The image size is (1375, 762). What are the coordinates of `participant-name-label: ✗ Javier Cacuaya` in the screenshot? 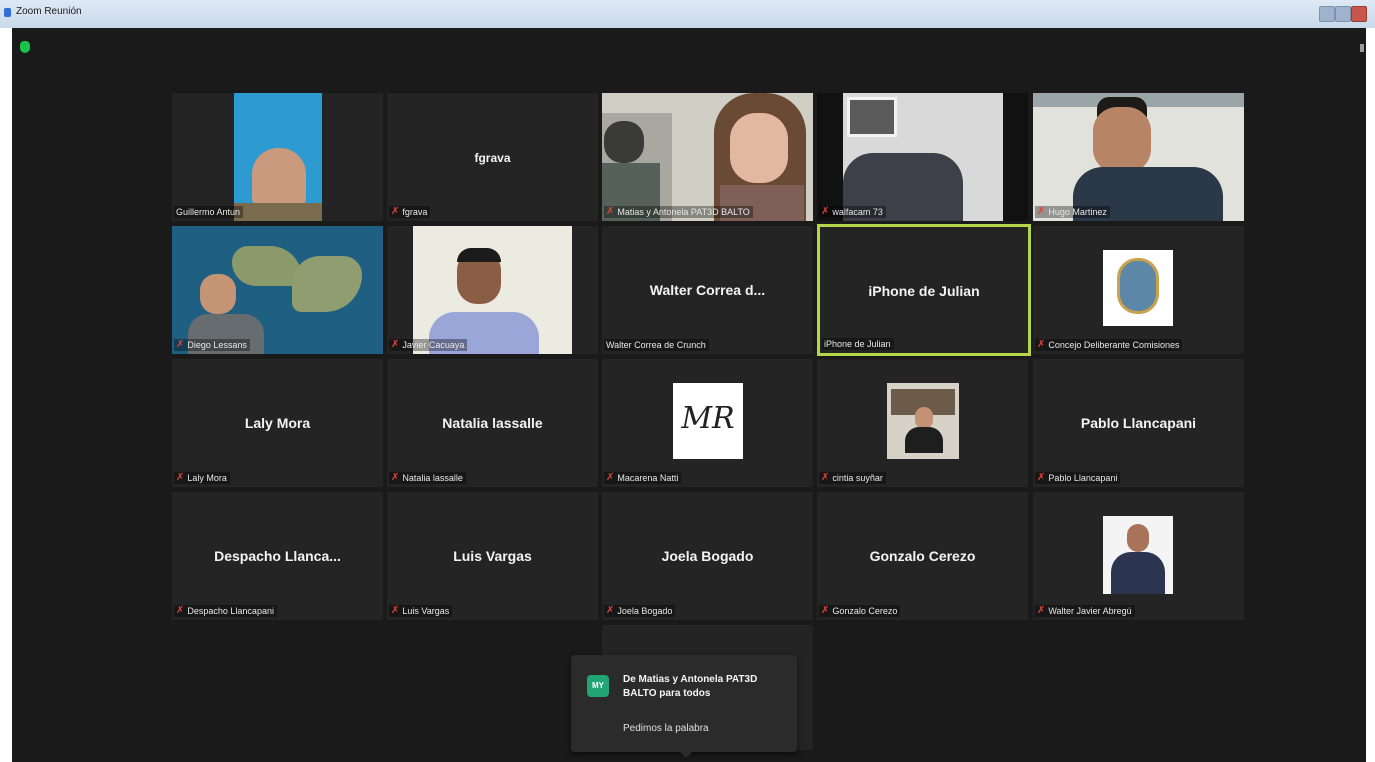 It's located at (428, 345).